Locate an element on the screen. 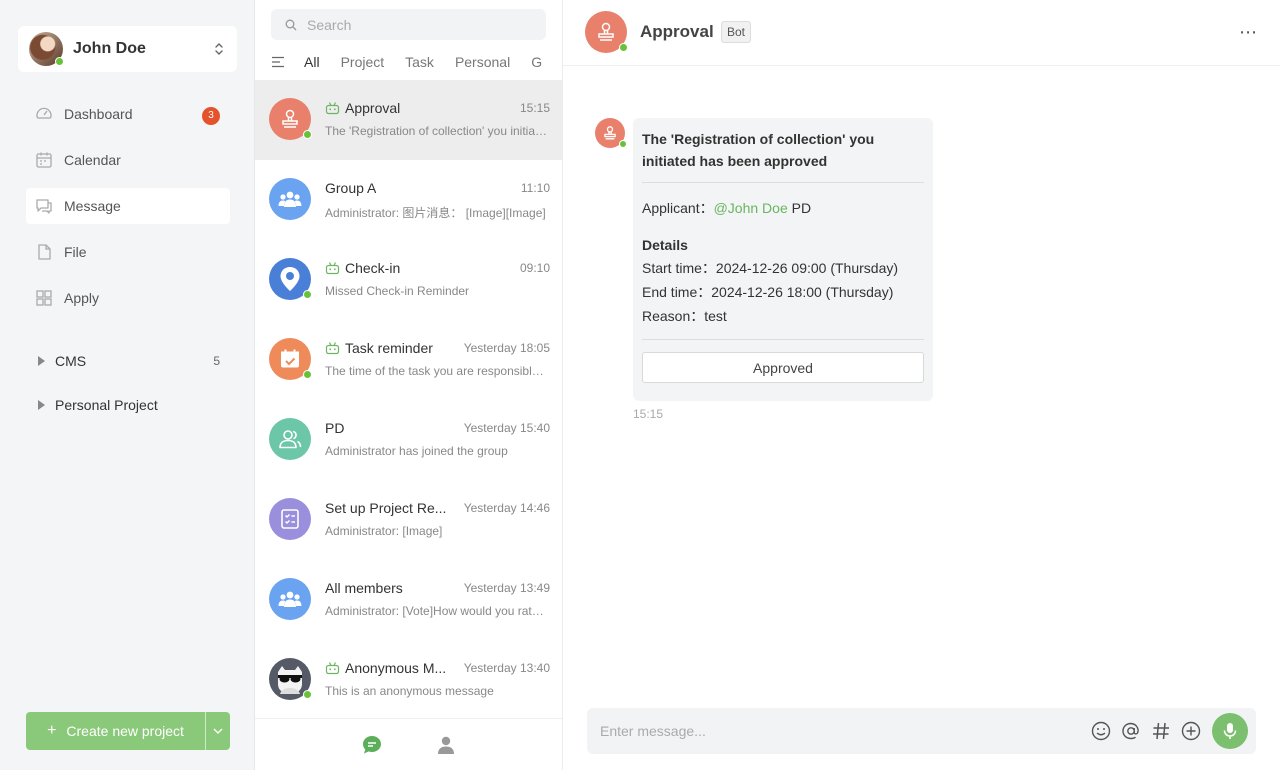 This screenshot has height=770, width=1280. conversation-time: Yesterday 18:05 is located at coordinates (506, 348).